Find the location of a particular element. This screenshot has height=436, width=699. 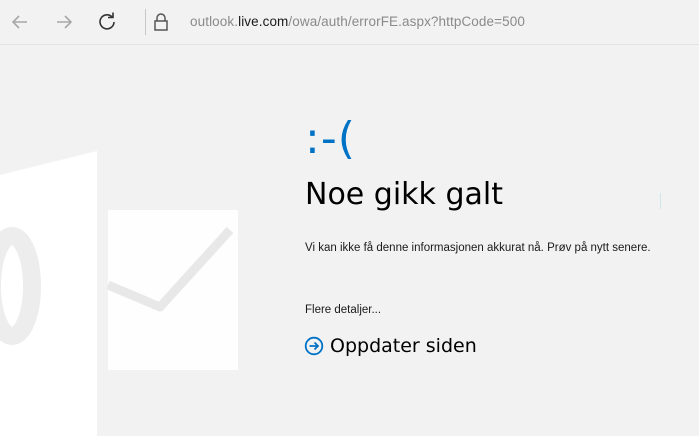

back-button is located at coordinates (20, 22).